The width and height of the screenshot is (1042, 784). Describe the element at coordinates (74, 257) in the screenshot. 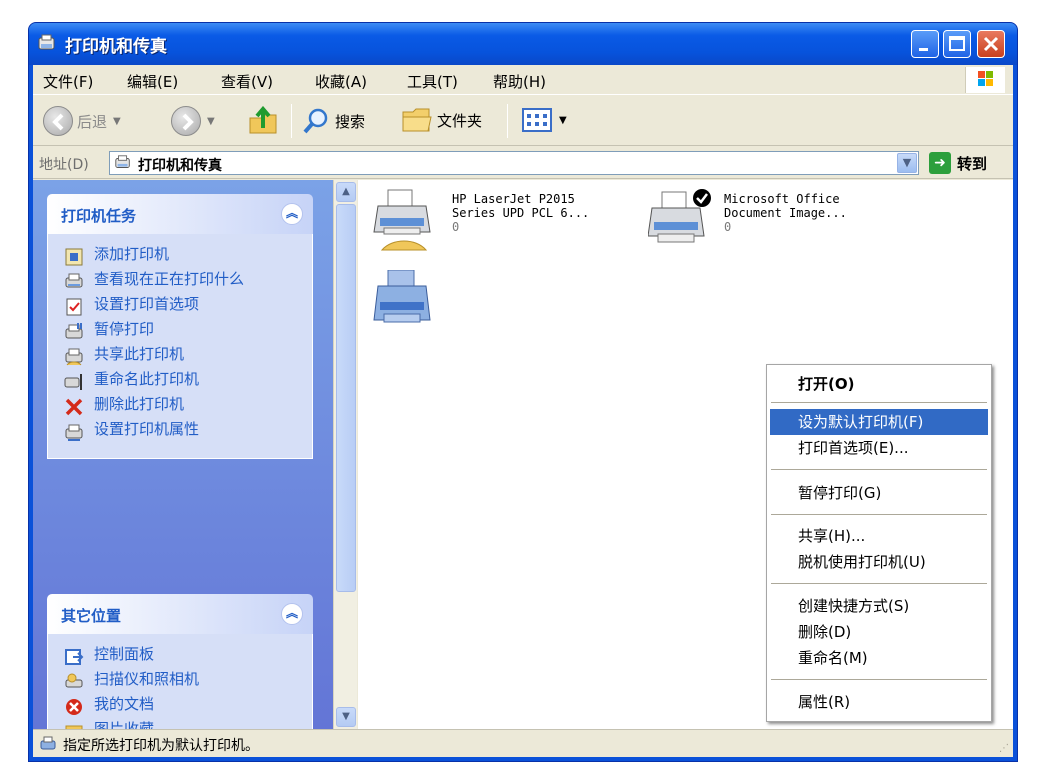

I see `add-printer-icon` at that location.